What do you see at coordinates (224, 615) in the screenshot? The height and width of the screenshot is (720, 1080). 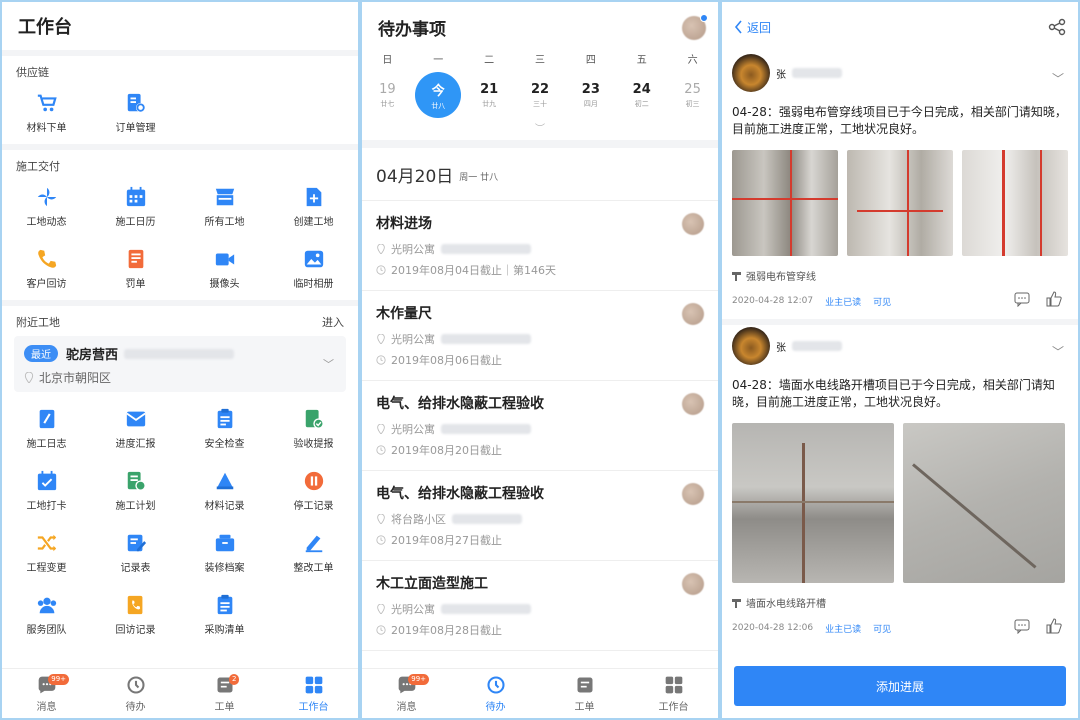 I see `grid-item-purchase-list: 采购清单` at bounding box center [224, 615].